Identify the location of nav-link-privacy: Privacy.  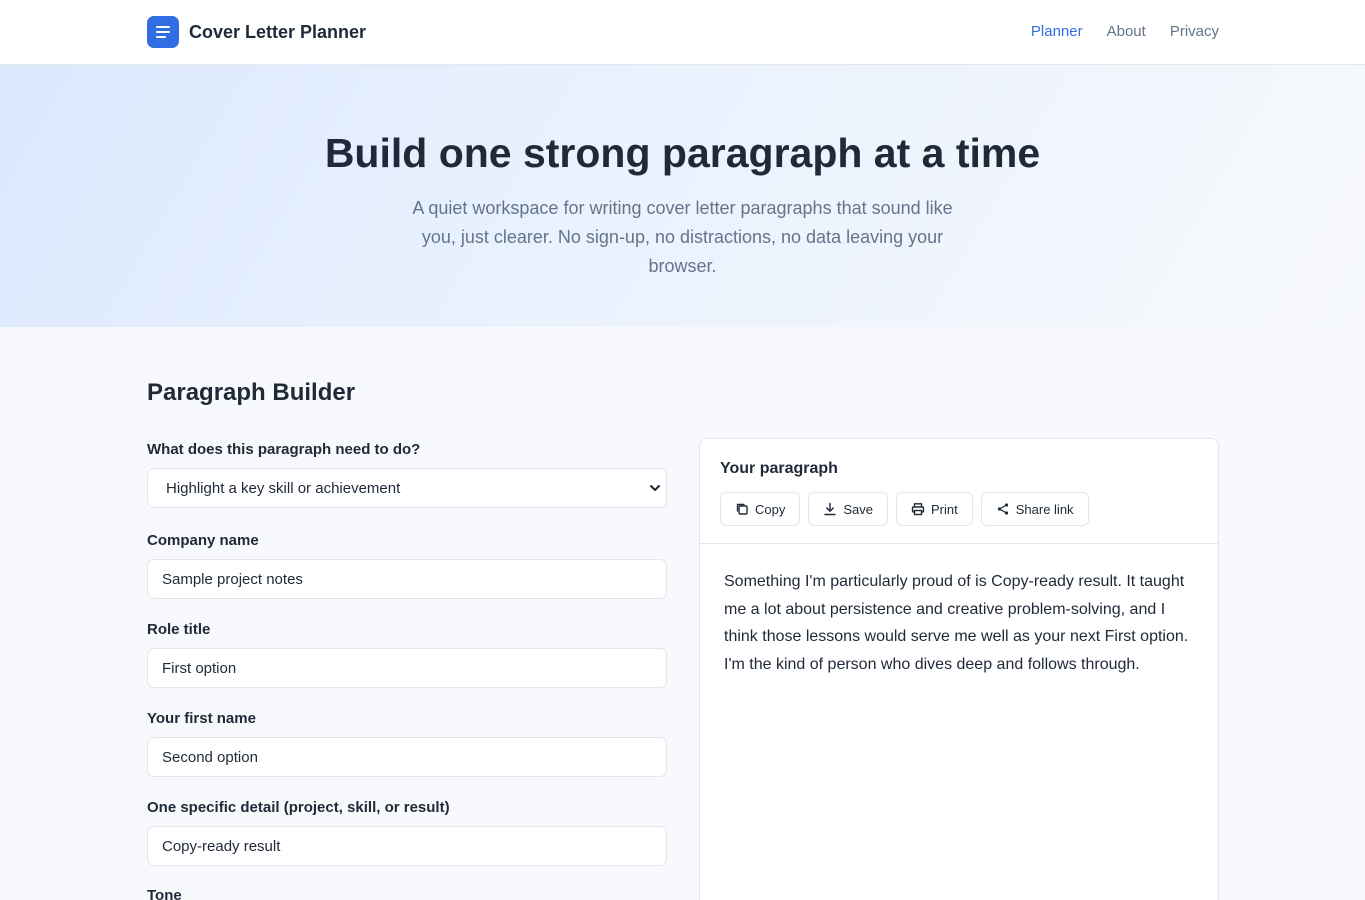
(1194, 31).